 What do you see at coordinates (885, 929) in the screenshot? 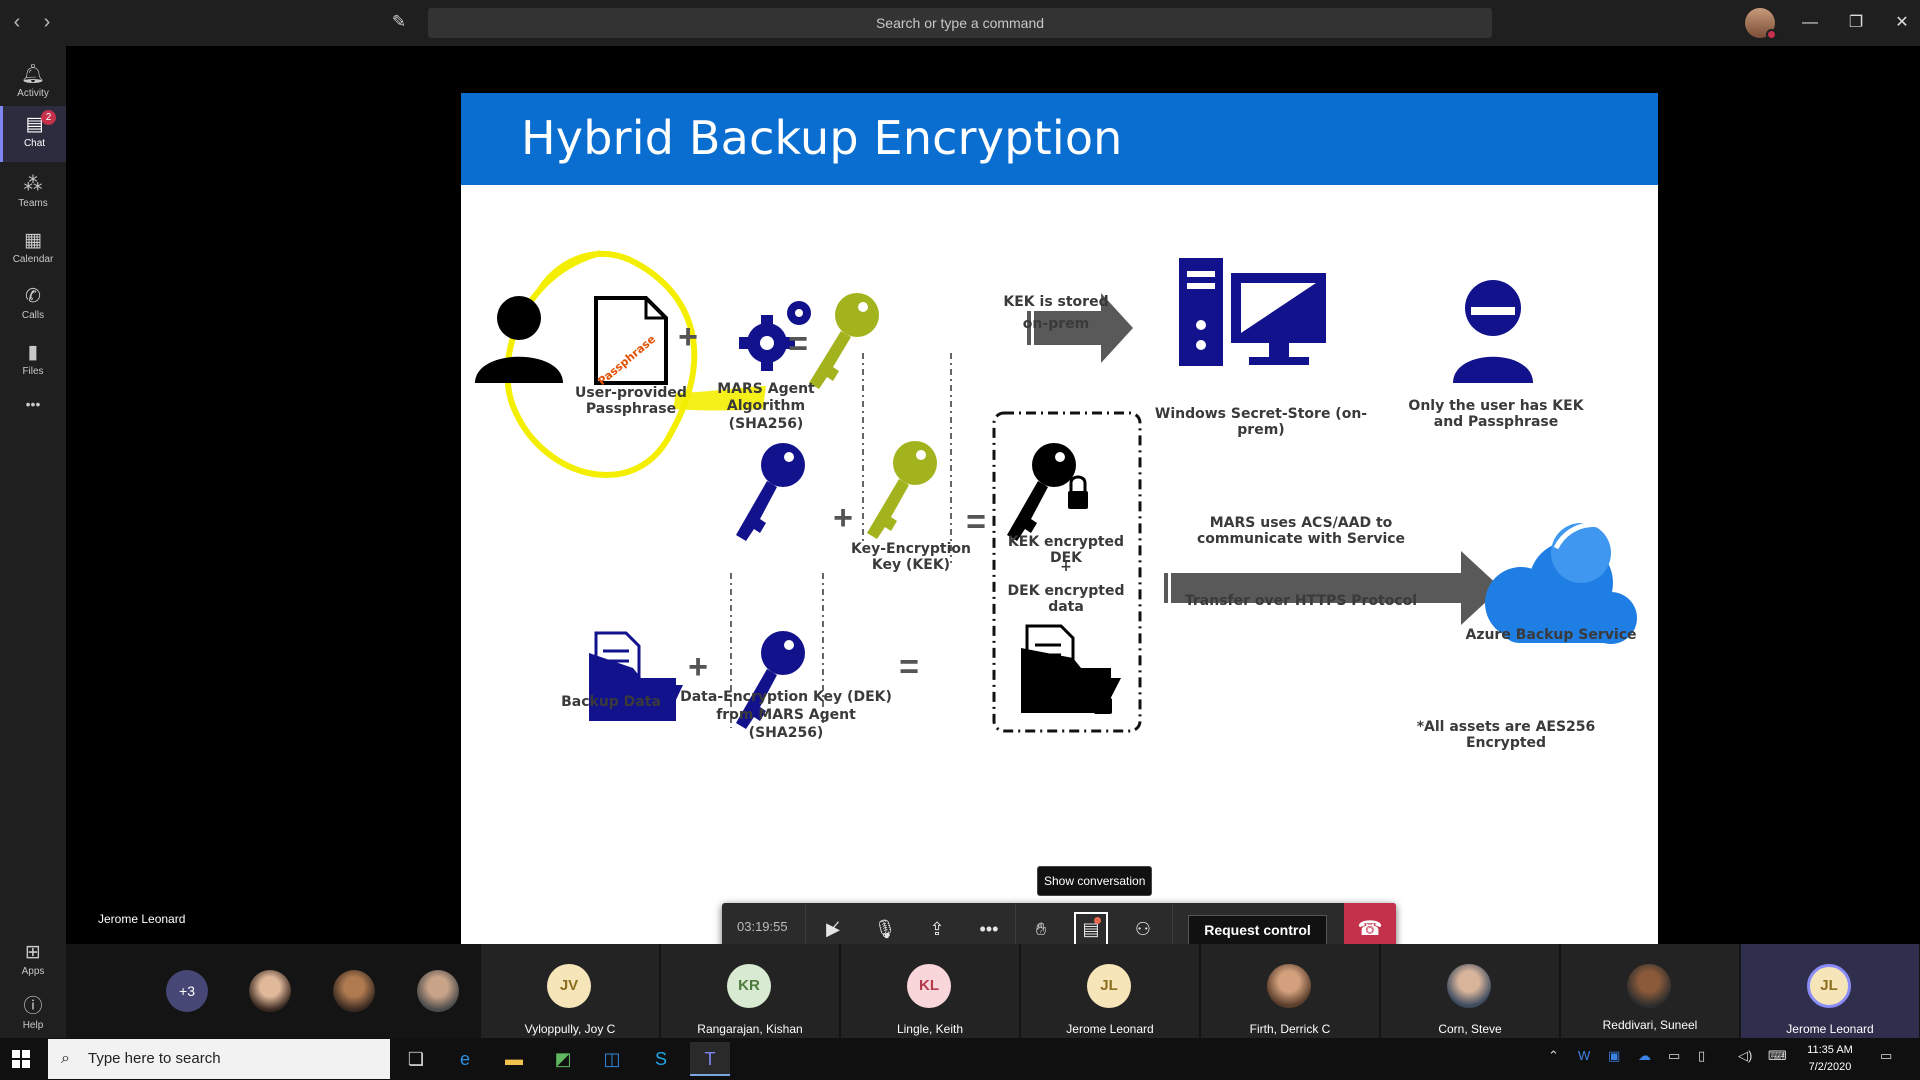
I see `mic-off-icon: 🎙︎` at bounding box center [885, 929].